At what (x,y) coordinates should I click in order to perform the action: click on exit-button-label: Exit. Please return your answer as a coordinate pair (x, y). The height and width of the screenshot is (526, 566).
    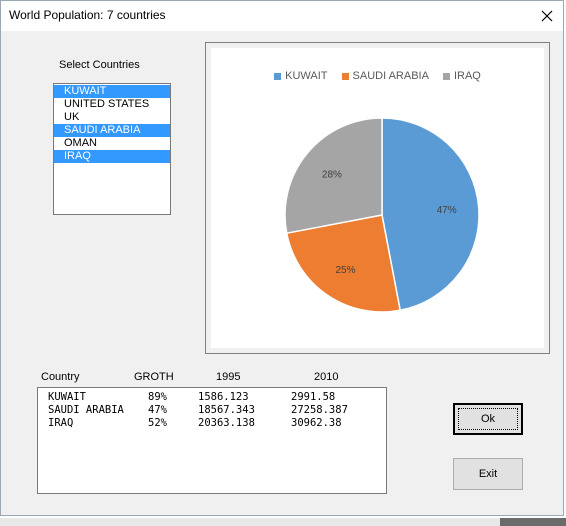
    Looking at the image, I should click on (488, 474).